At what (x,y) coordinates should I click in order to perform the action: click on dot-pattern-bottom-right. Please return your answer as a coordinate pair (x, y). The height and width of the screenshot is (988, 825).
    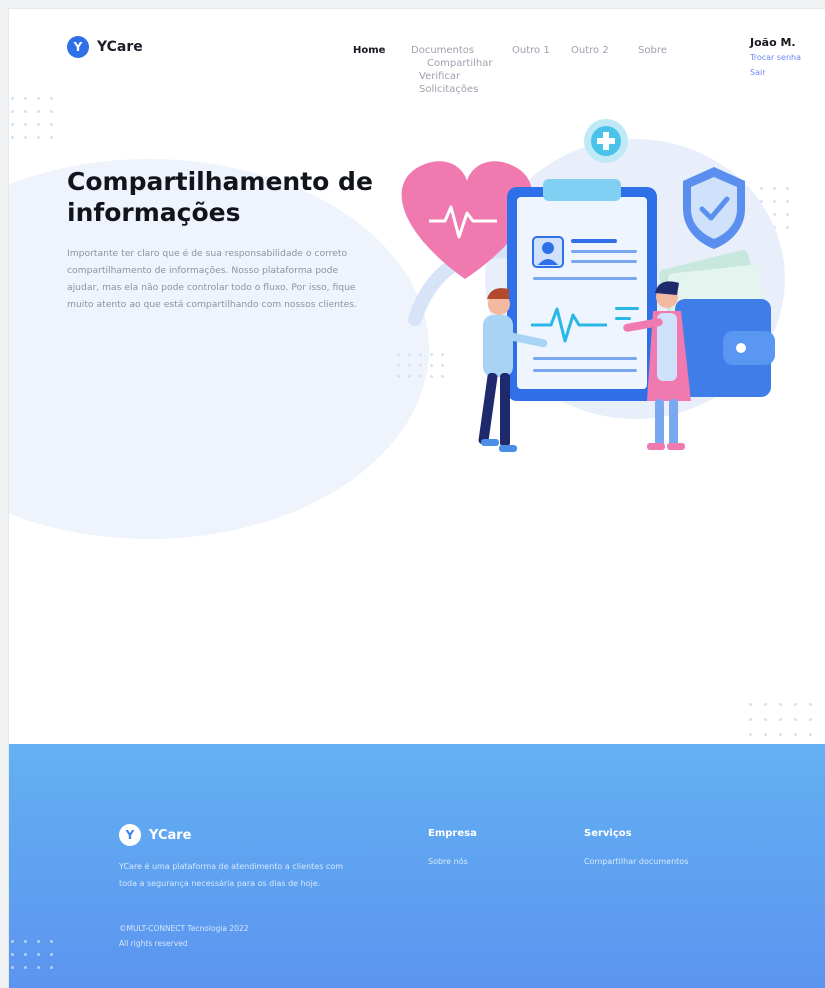
    Looking at the image, I should click on (780, 719).